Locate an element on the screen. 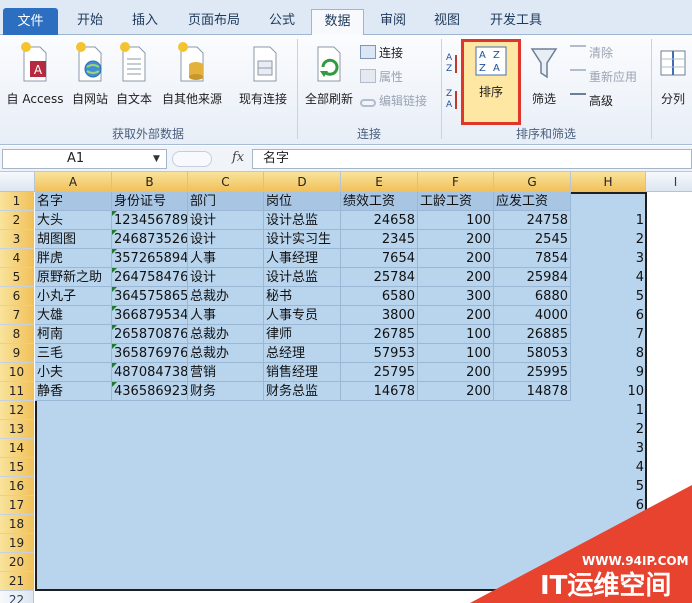 This screenshot has width=692, height=603. row-header-14: 14 is located at coordinates (17, 448).